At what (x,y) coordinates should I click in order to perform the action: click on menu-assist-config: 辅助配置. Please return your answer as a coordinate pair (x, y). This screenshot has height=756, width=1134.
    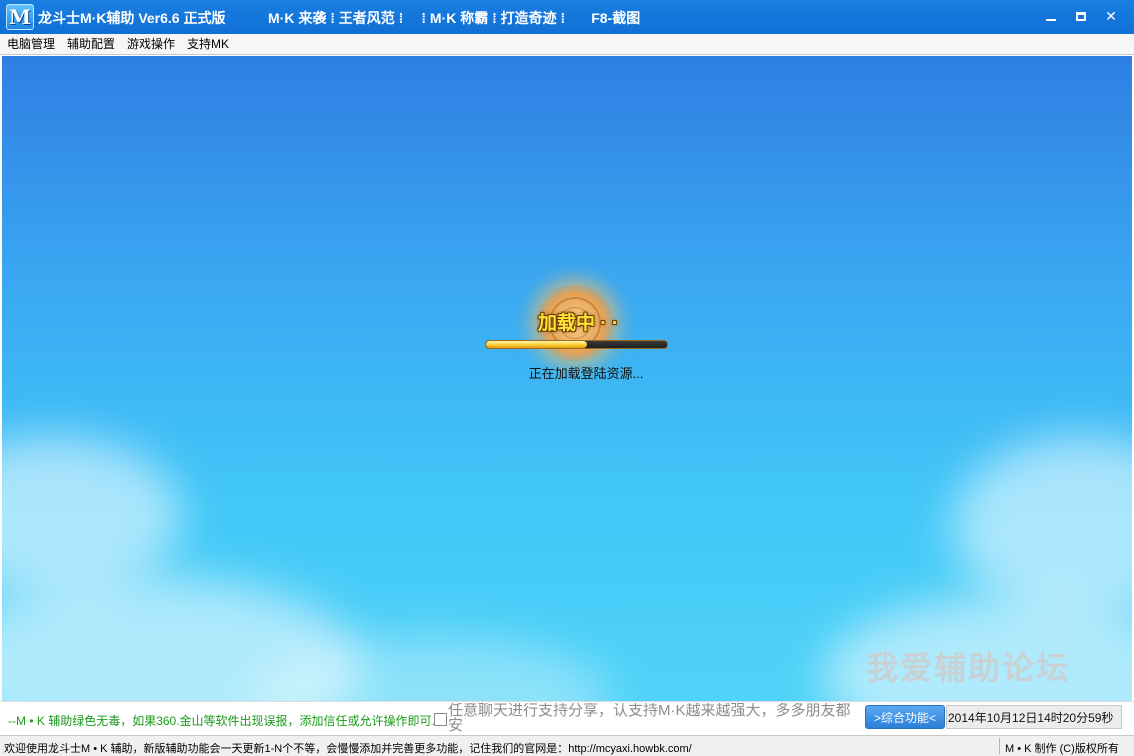
    Looking at the image, I should click on (91, 44).